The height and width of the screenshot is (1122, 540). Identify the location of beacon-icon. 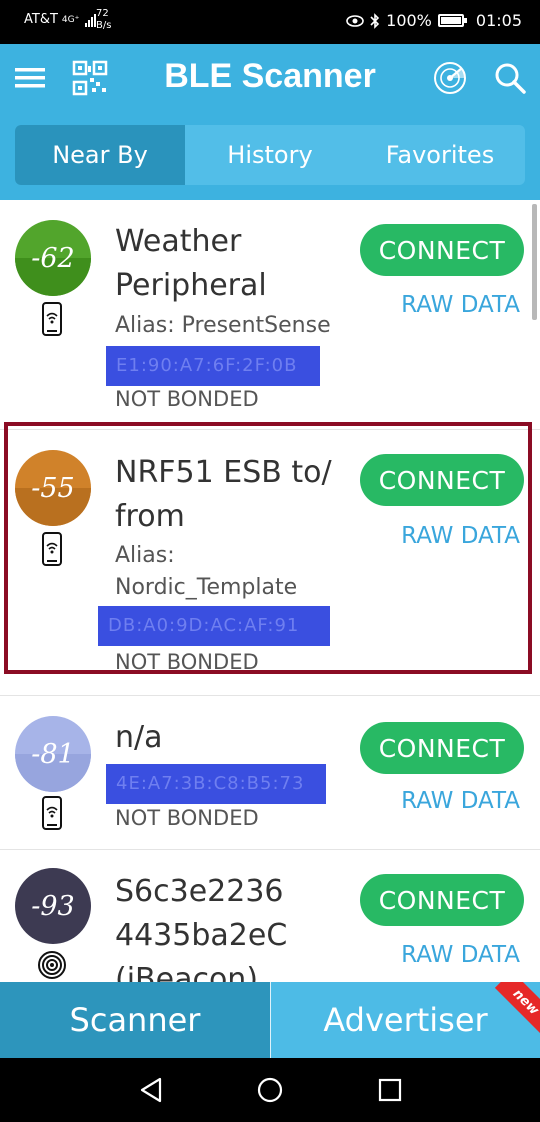
(52, 965).